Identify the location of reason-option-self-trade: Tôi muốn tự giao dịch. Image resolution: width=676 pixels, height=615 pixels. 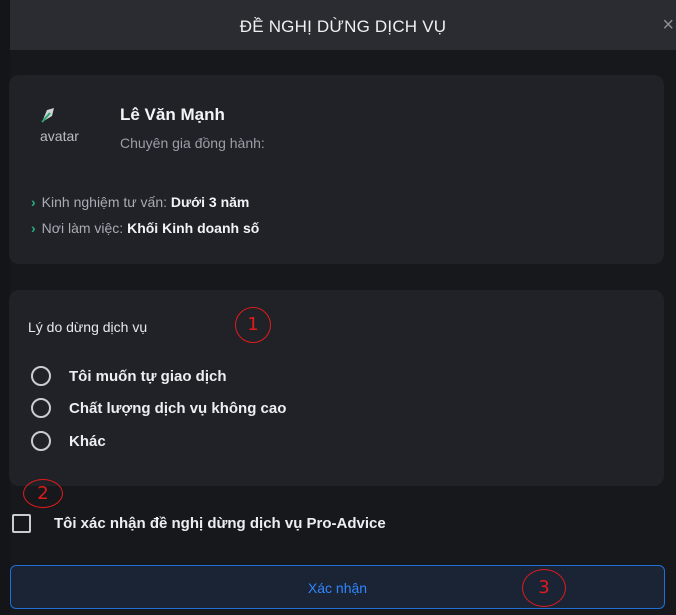
(129, 376).